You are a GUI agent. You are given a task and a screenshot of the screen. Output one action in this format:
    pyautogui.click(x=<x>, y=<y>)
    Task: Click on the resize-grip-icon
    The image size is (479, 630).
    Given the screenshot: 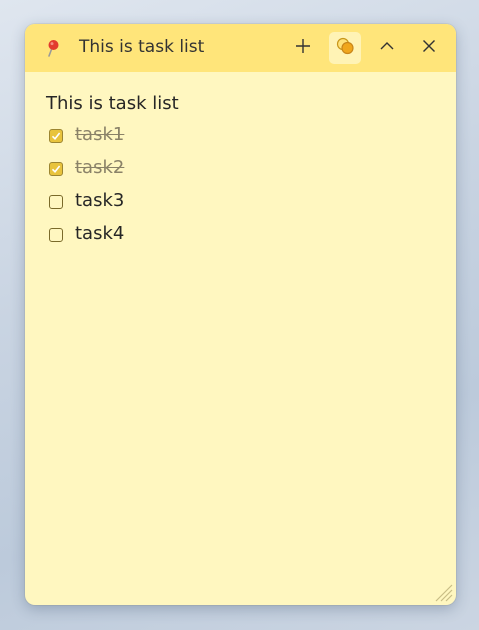 What is the action you would take?
    pyautogui.click(x=442, y=591)
    